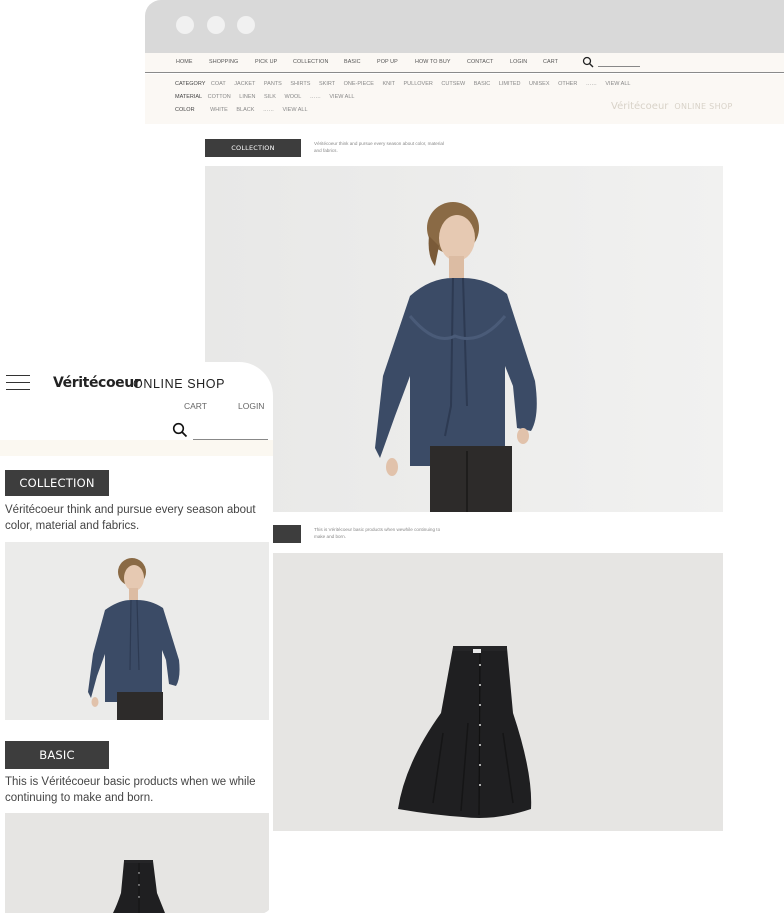 The height and width of the screenshot is (917, 784). I want to click on category-option: COAT, so click(218, 84).